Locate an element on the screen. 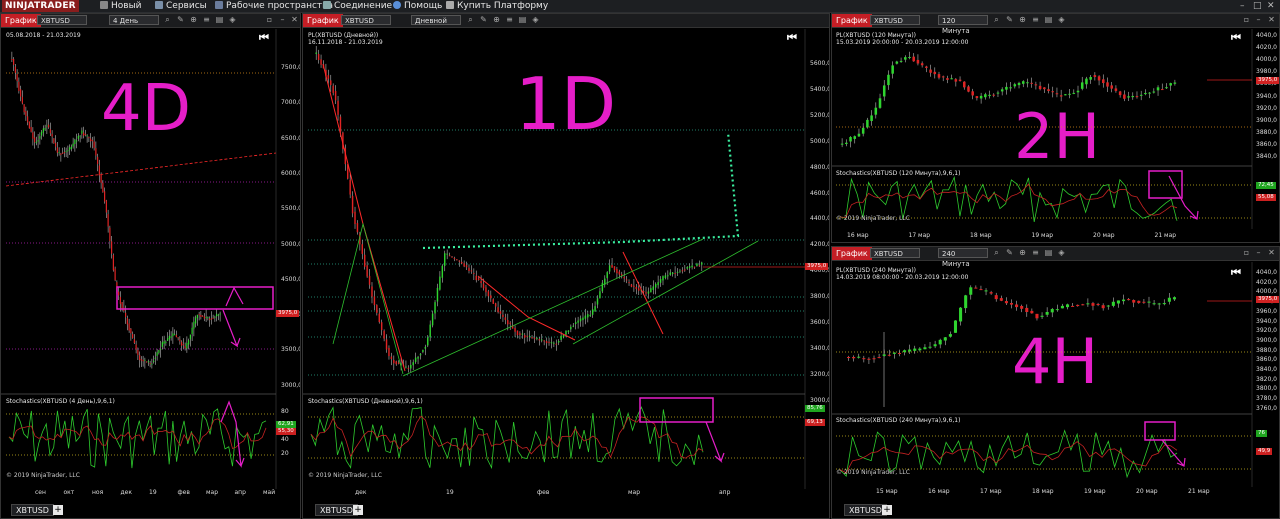 Image resolution: width=1280 pixels, height=519 pixels. x-axis-label: 15 мар is located at coordinates (887, 491).